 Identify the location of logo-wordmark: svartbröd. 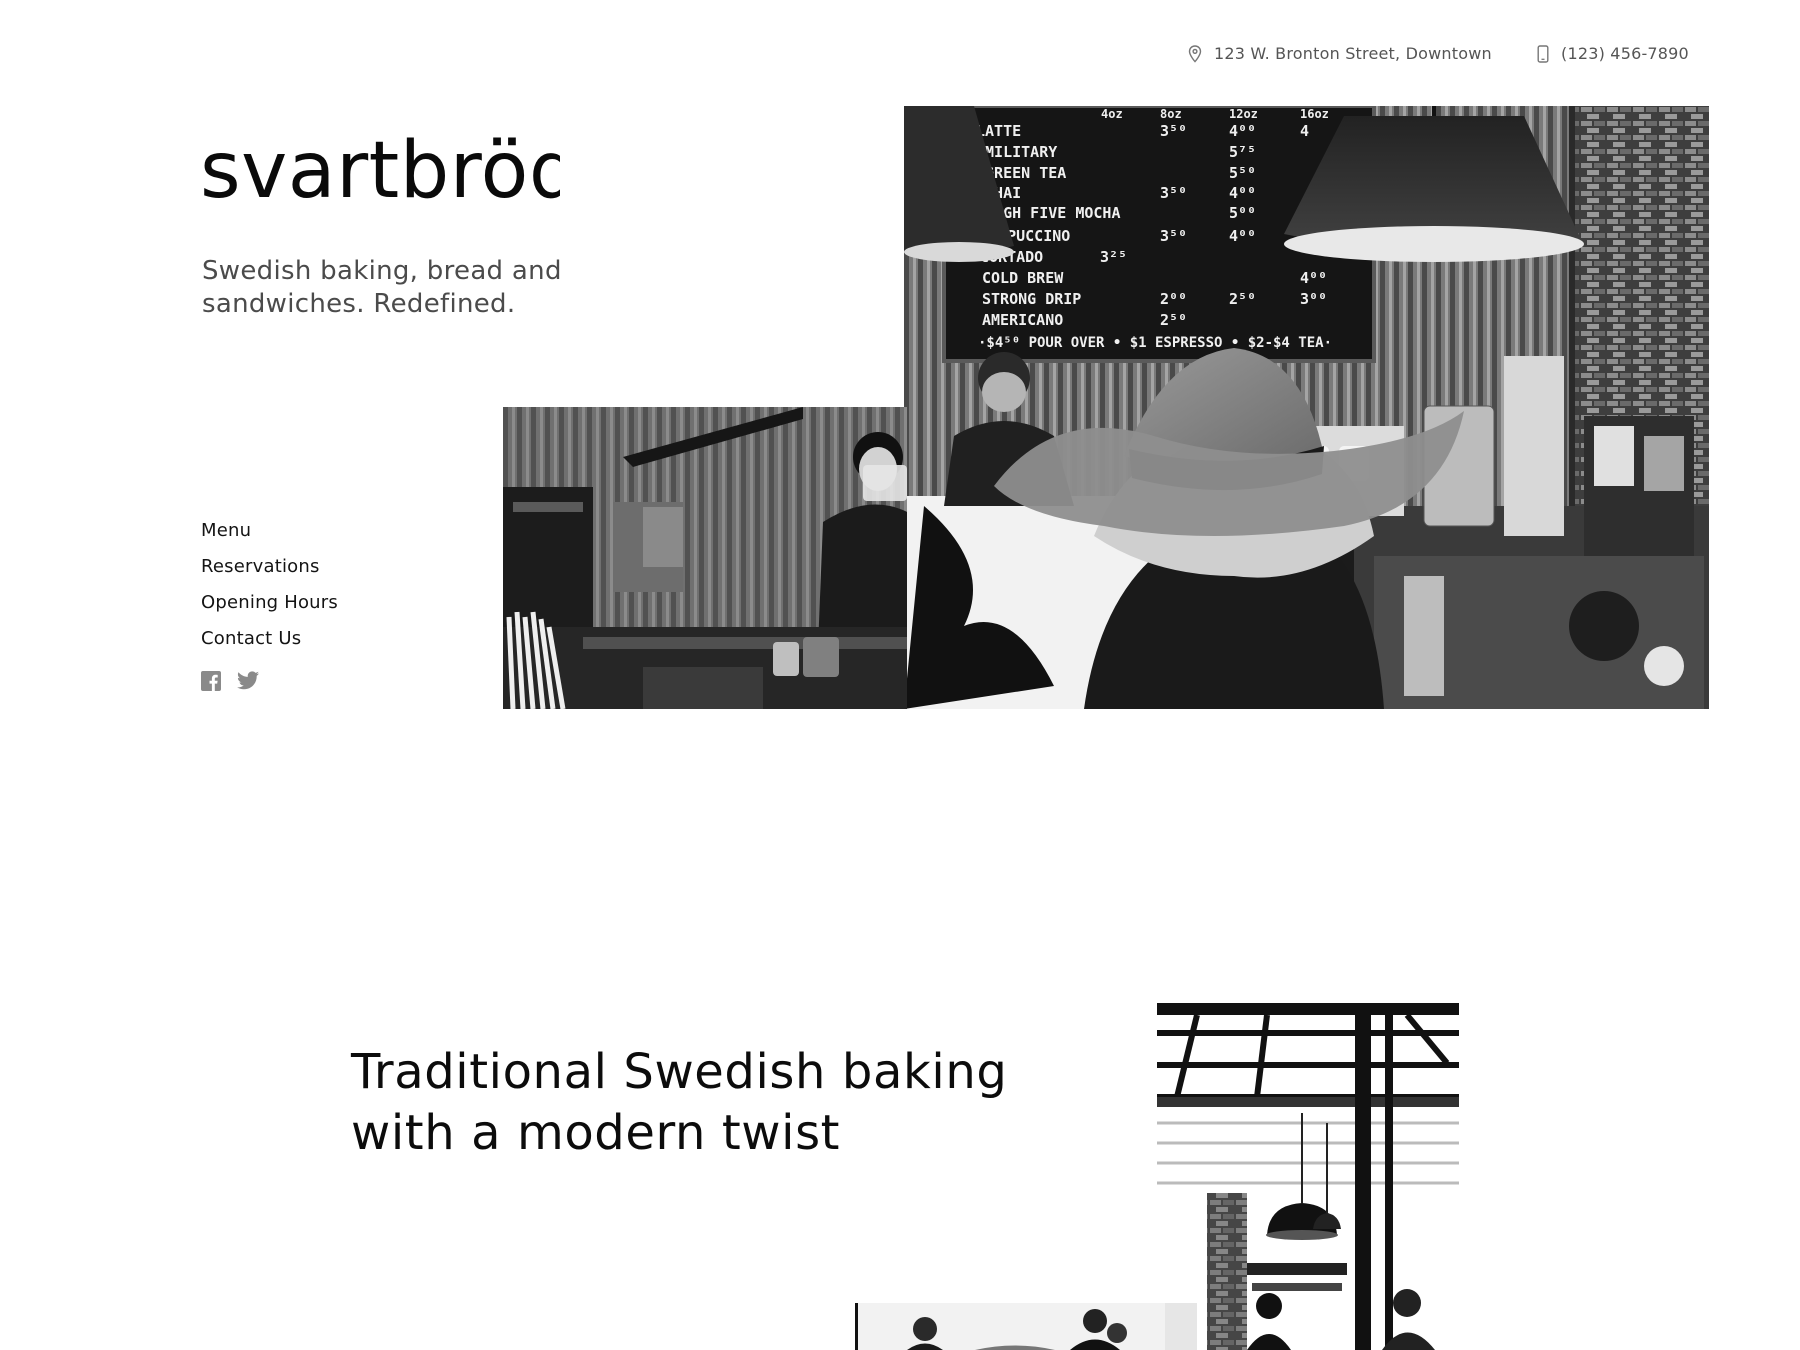
(389, 171).